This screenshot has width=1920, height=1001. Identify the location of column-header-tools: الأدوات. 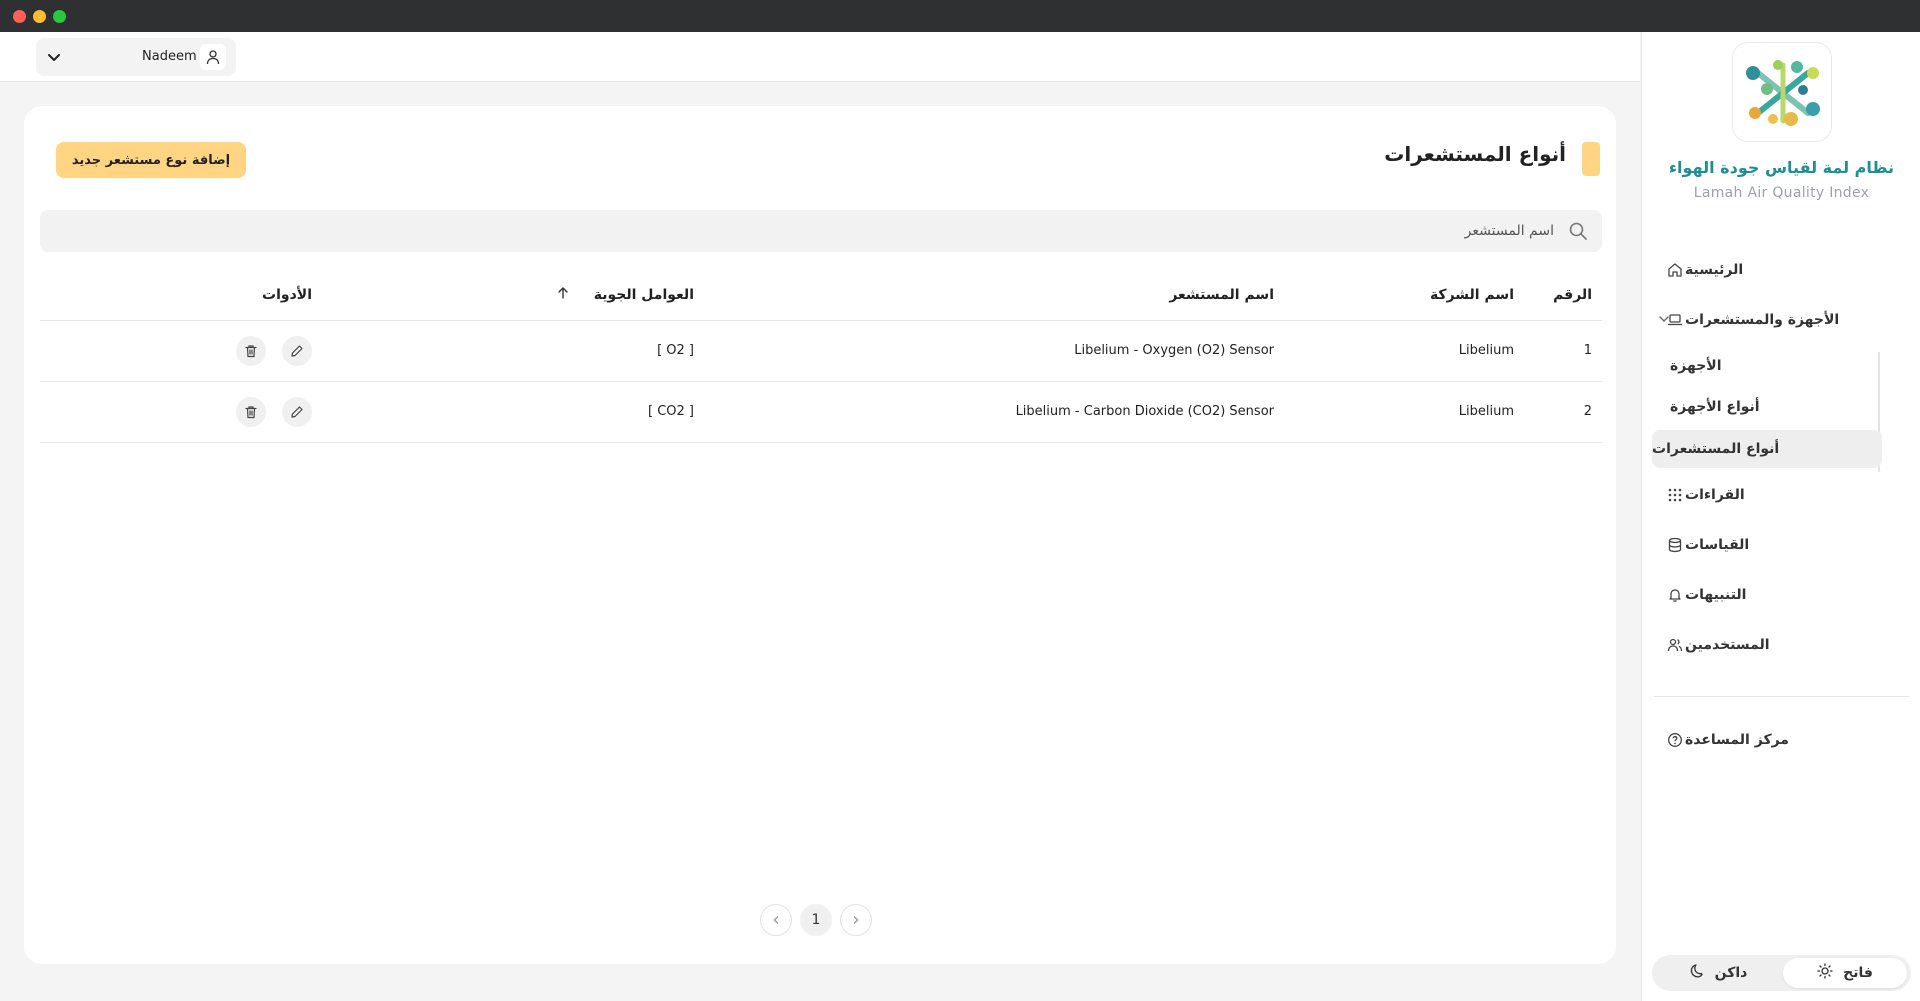
(181, 295).